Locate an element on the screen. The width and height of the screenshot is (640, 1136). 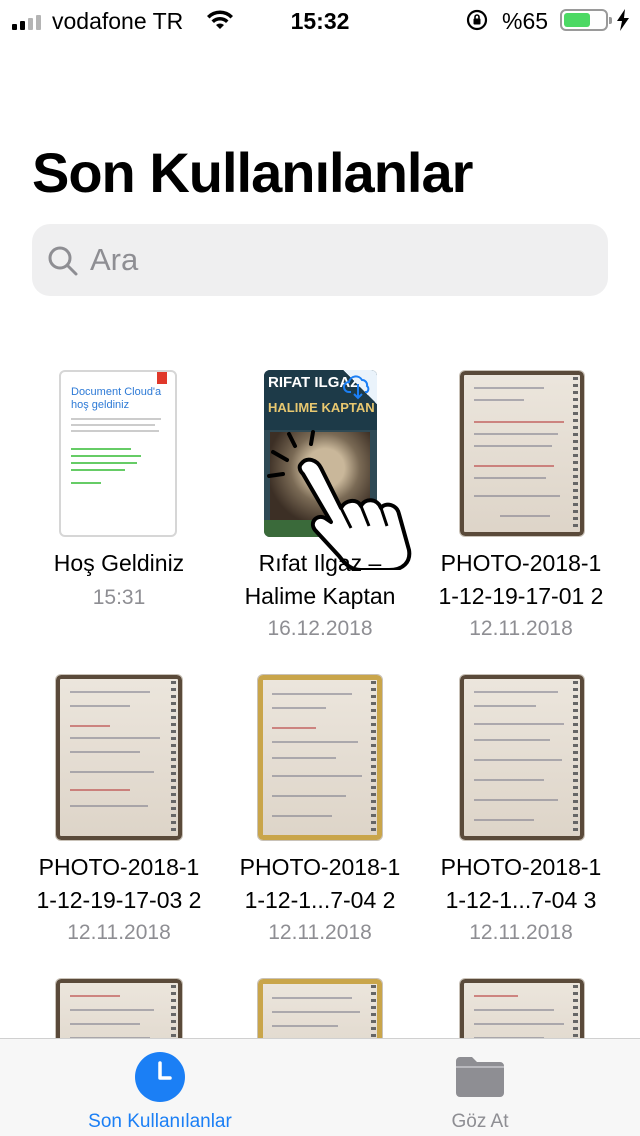
file-date: 15:31 is located at coordinates (119, 597).